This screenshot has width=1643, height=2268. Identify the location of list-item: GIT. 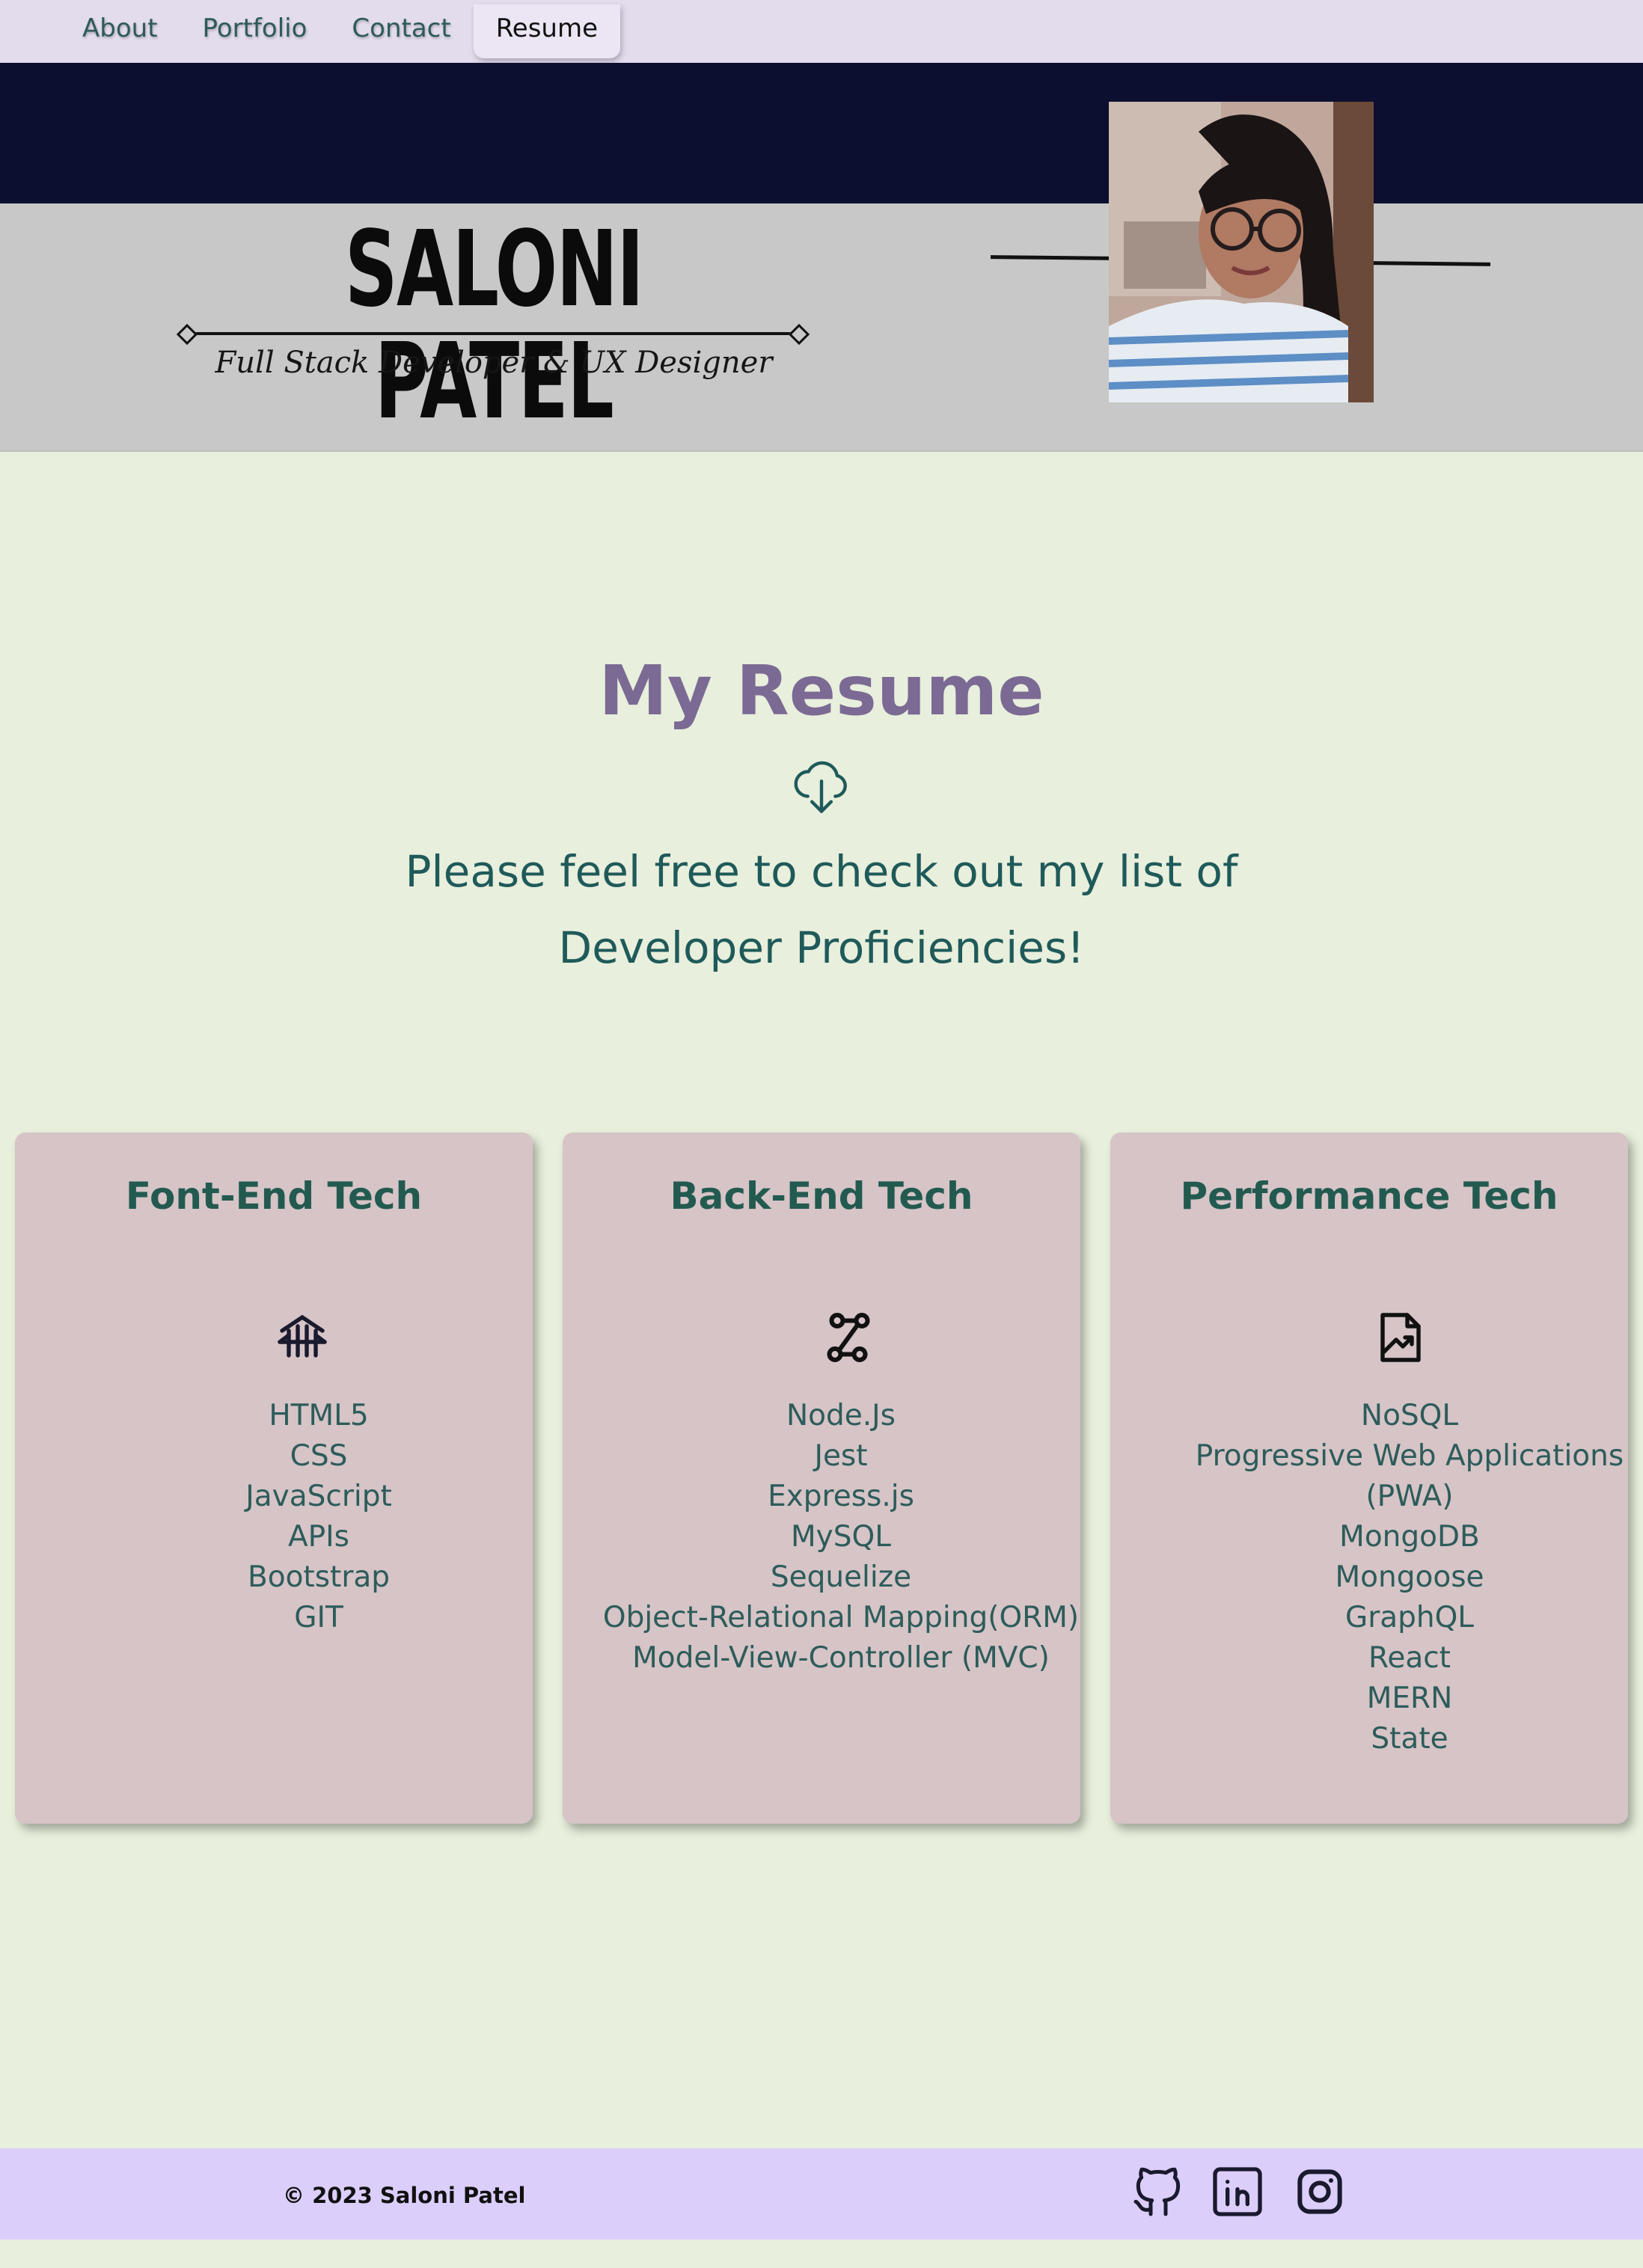
(318, 1617).